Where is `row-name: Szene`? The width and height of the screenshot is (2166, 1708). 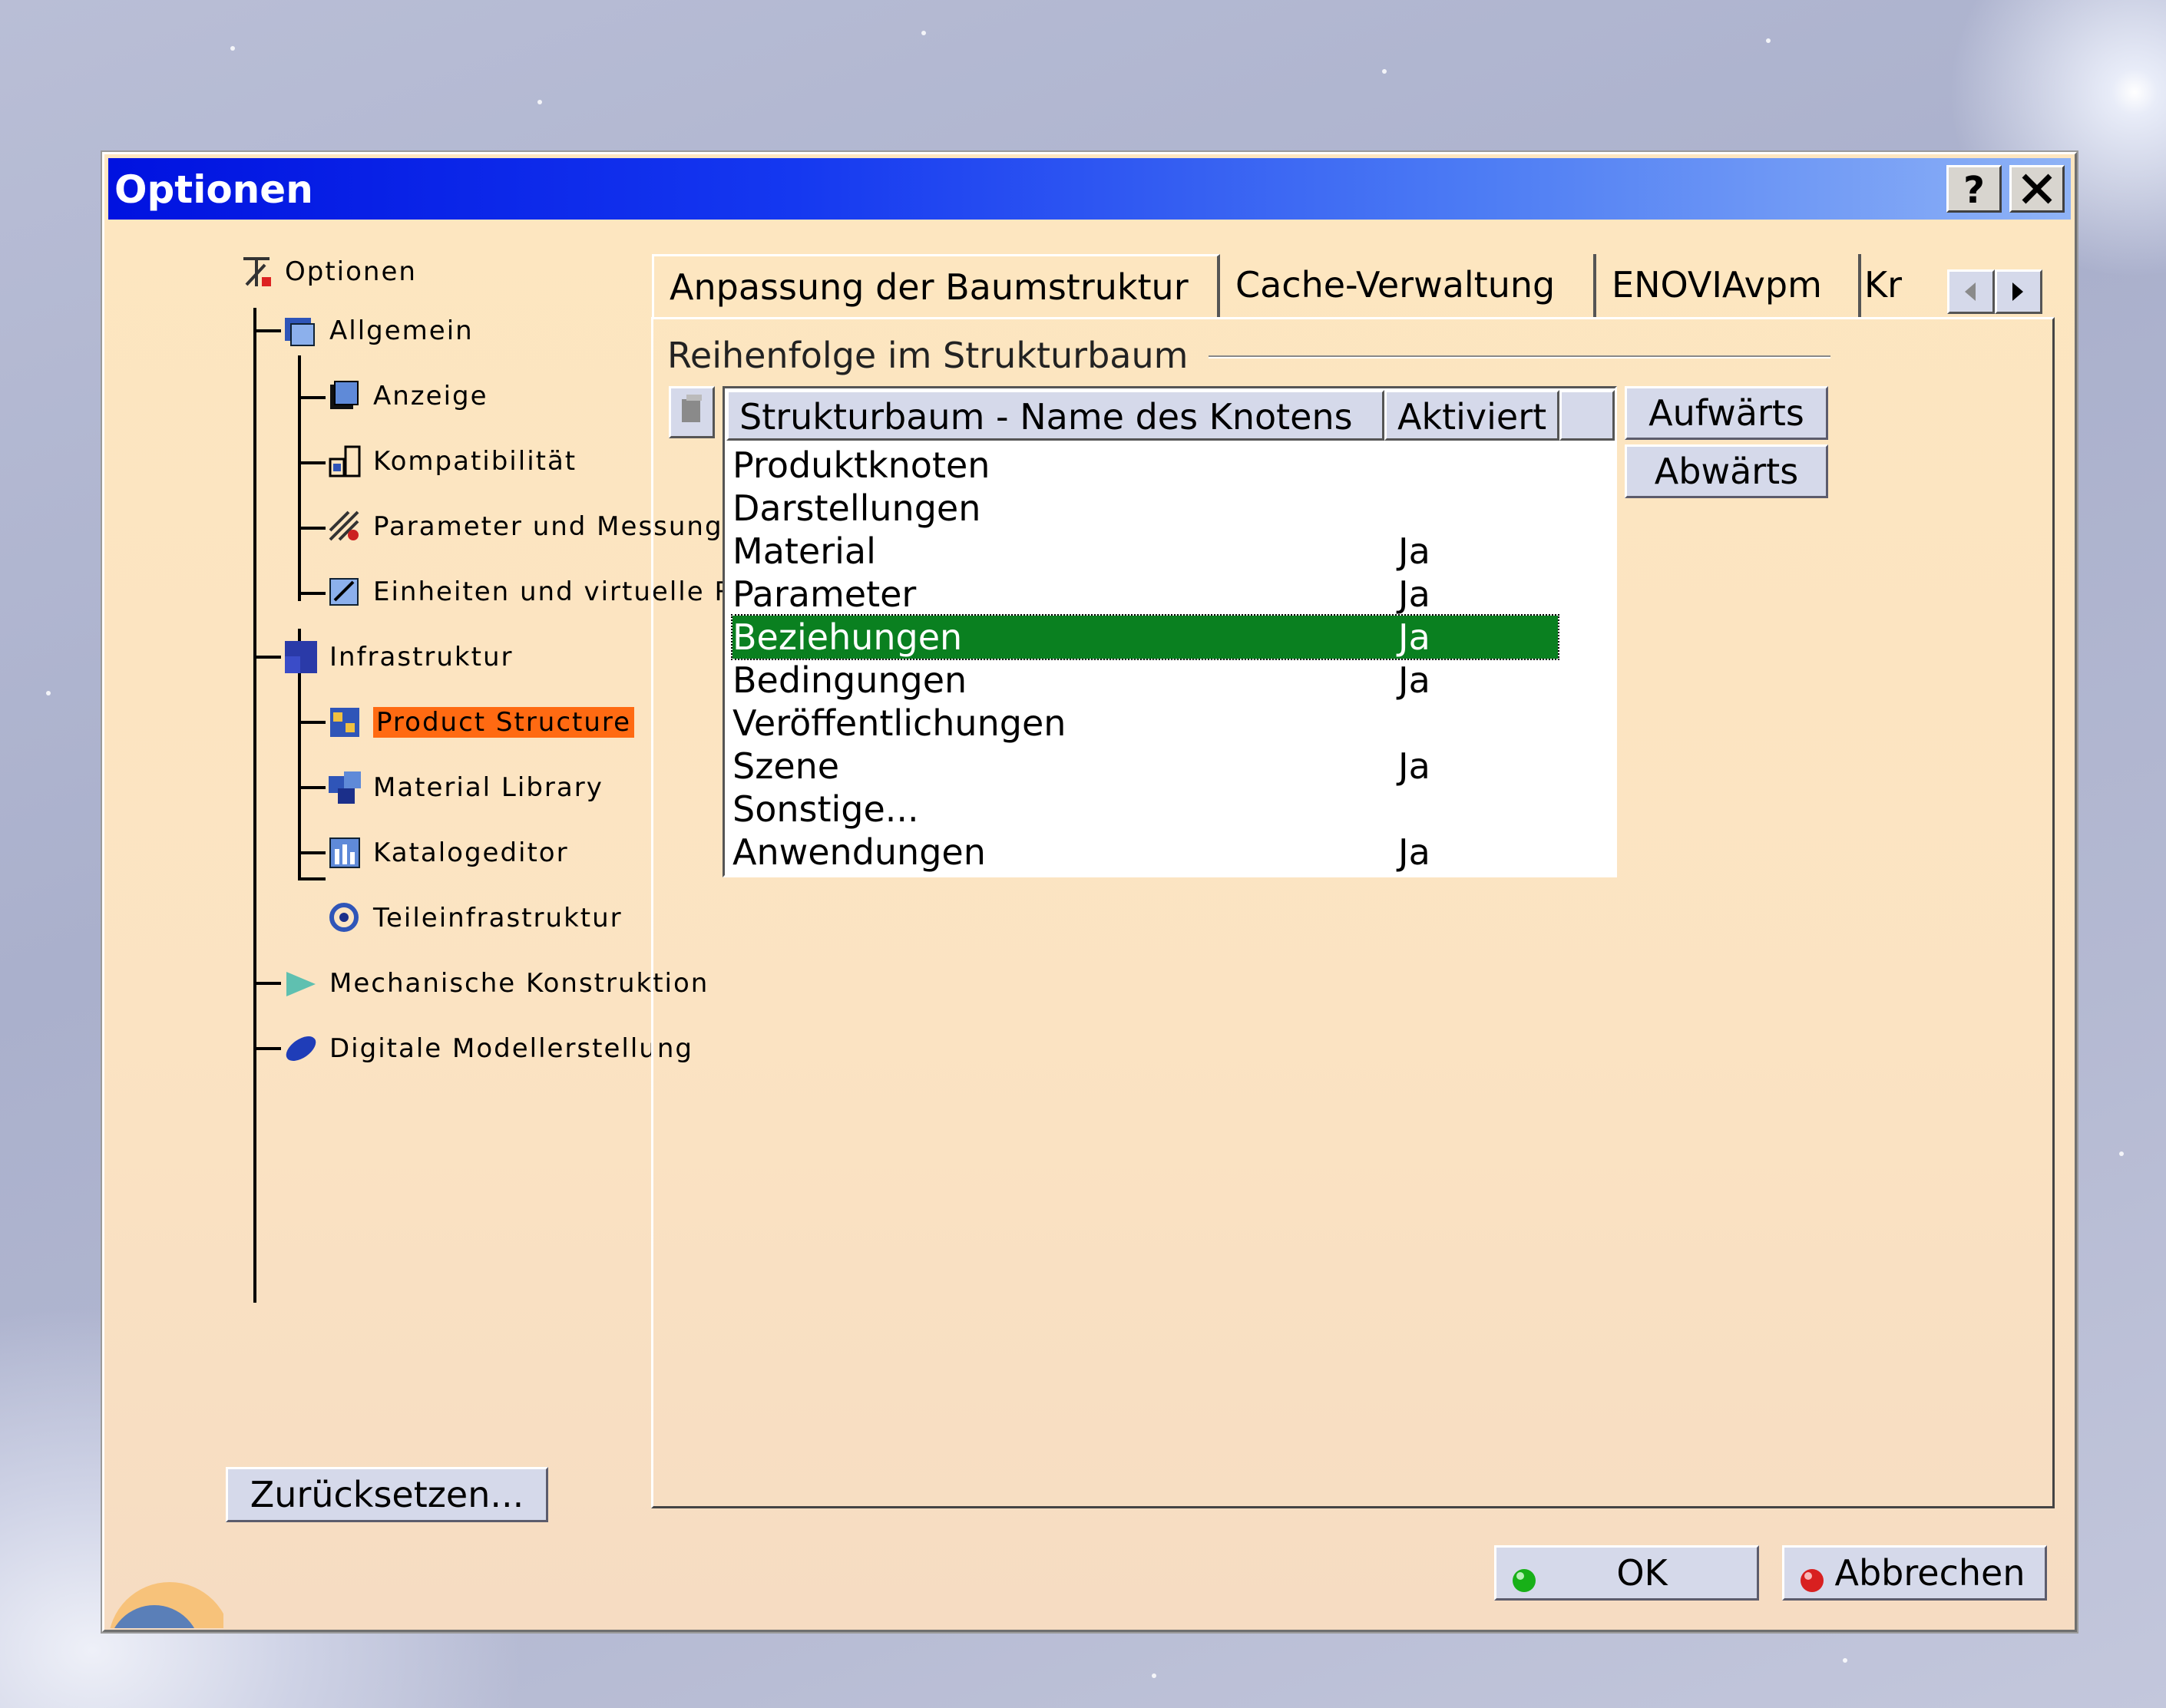 row-name: Szene is located at coordinates (786, 766).